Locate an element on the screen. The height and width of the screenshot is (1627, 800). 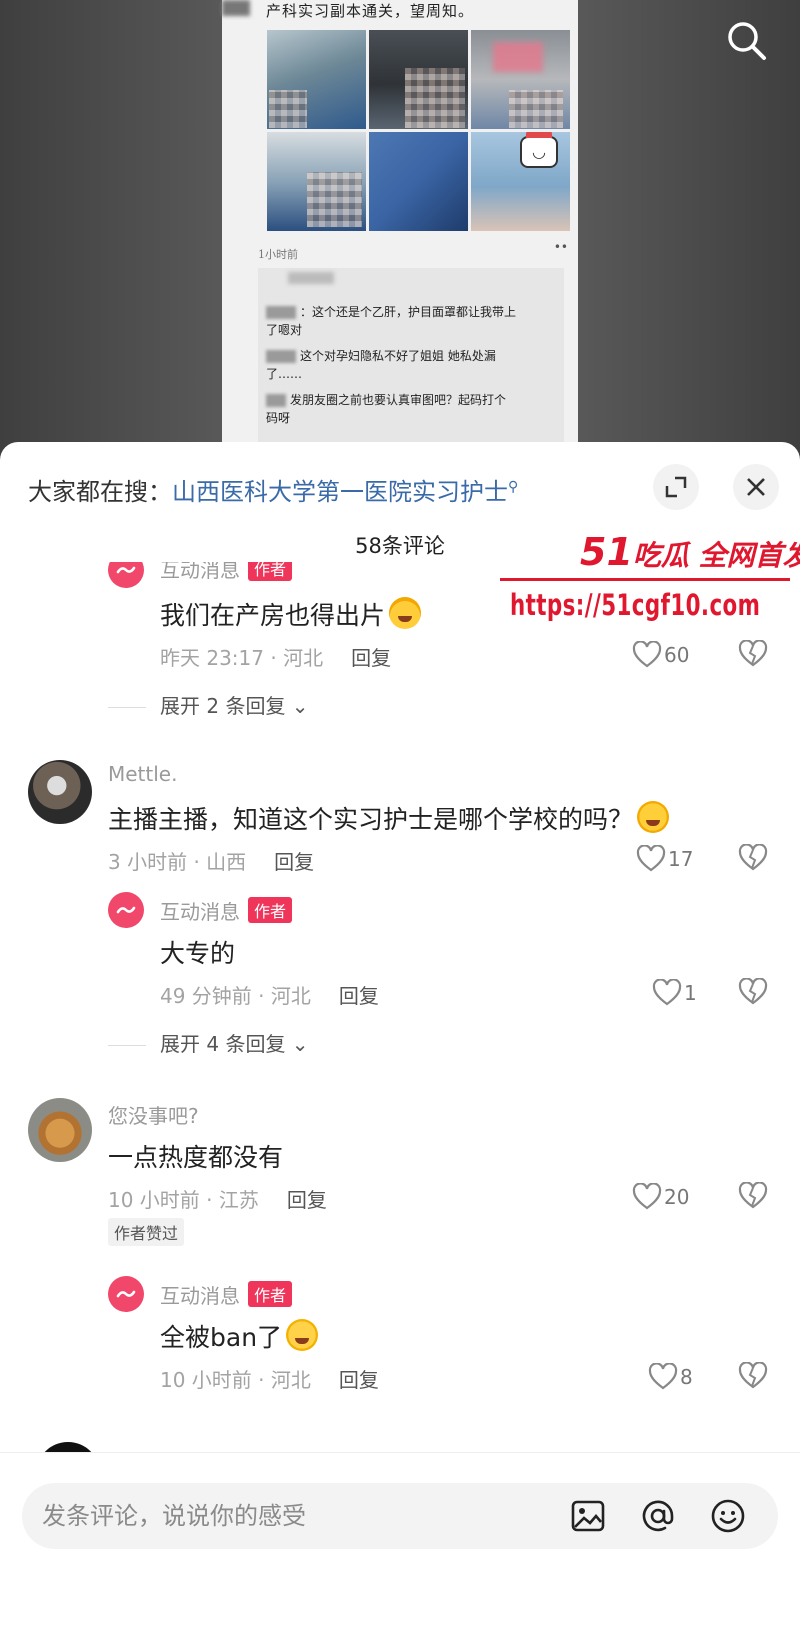
watermark-url: https://51cgf10.com is located at coordinates (635, 605).